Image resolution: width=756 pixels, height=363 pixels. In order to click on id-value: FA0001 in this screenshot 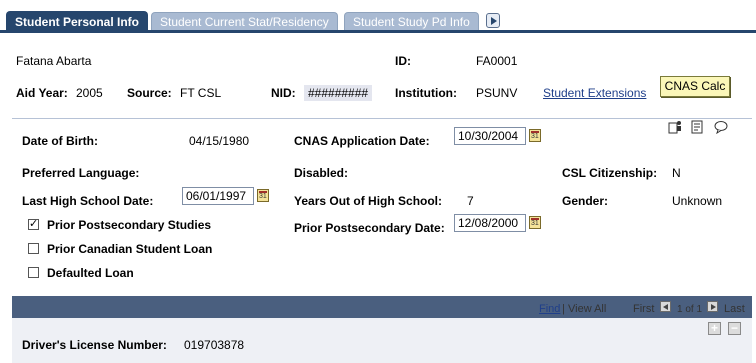, I will do `click(497, 61)`.